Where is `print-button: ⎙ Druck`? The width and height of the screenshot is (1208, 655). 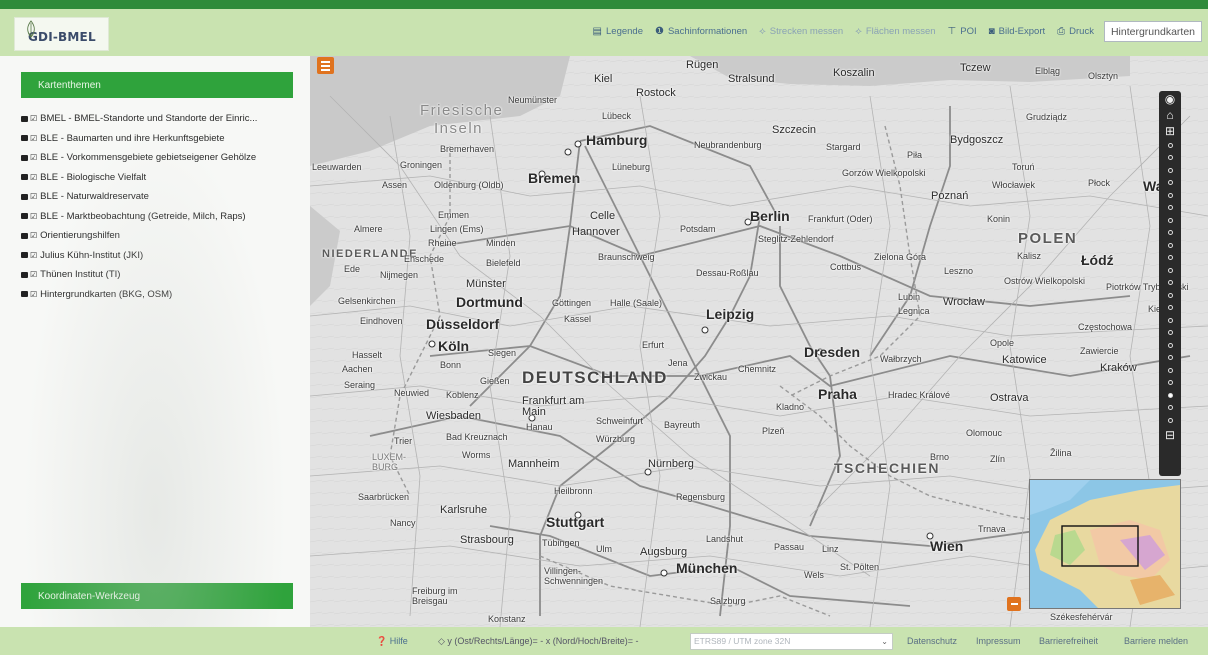 print-button: ⎙ Druck is located at coordinates (1075, 31).